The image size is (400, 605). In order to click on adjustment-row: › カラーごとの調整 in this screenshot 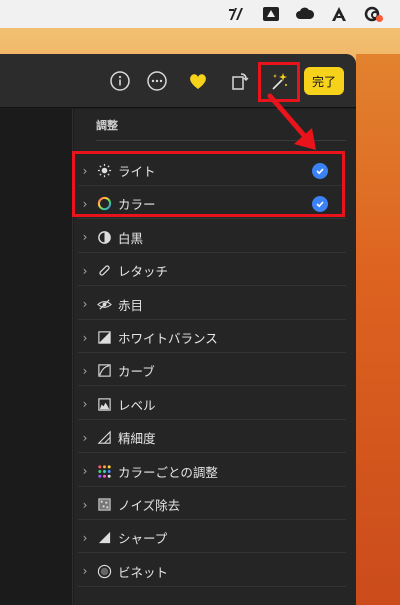, I will do `click(212, 472)`.